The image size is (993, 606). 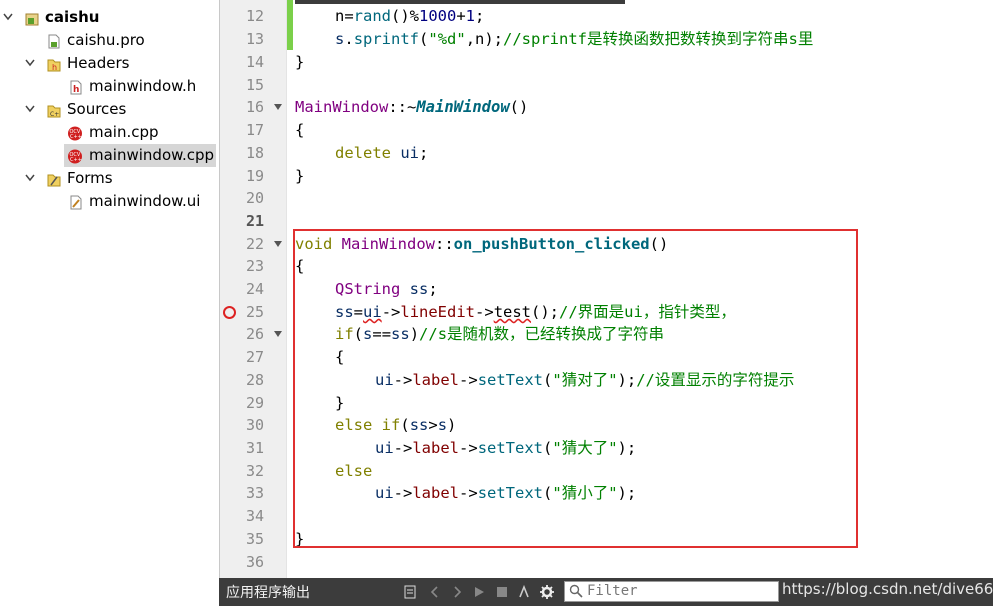 I want to click on code-line: 35 }, so click(x=606, y=539).